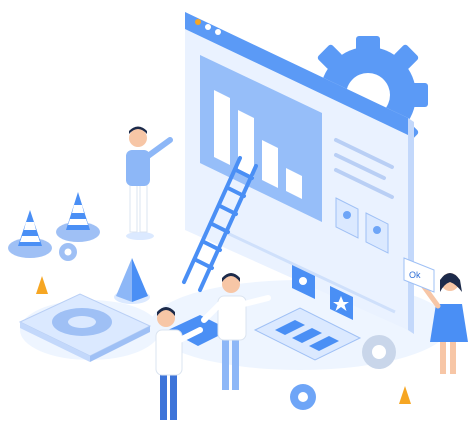  What do you see at coordinates (198, 22) in the screenshot?
I see `window-dot-orange` at bounding box center [198, 22].